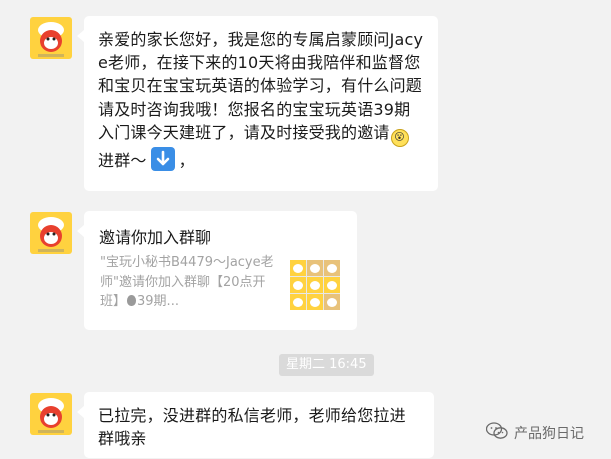 This screenshot has height=459, width=611. I want to click on message-text: 已拉完，没进群的私信老师，老师给您拉进群哦亲, so click(252, 427).